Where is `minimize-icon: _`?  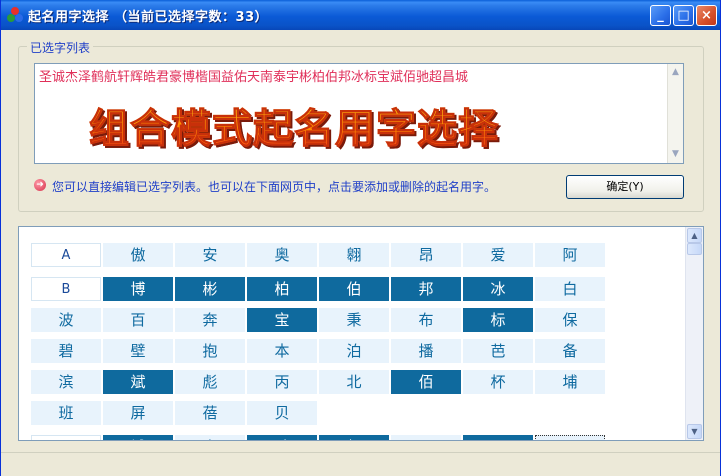 minimize-icon: _ is located at coordinates (660, 15).